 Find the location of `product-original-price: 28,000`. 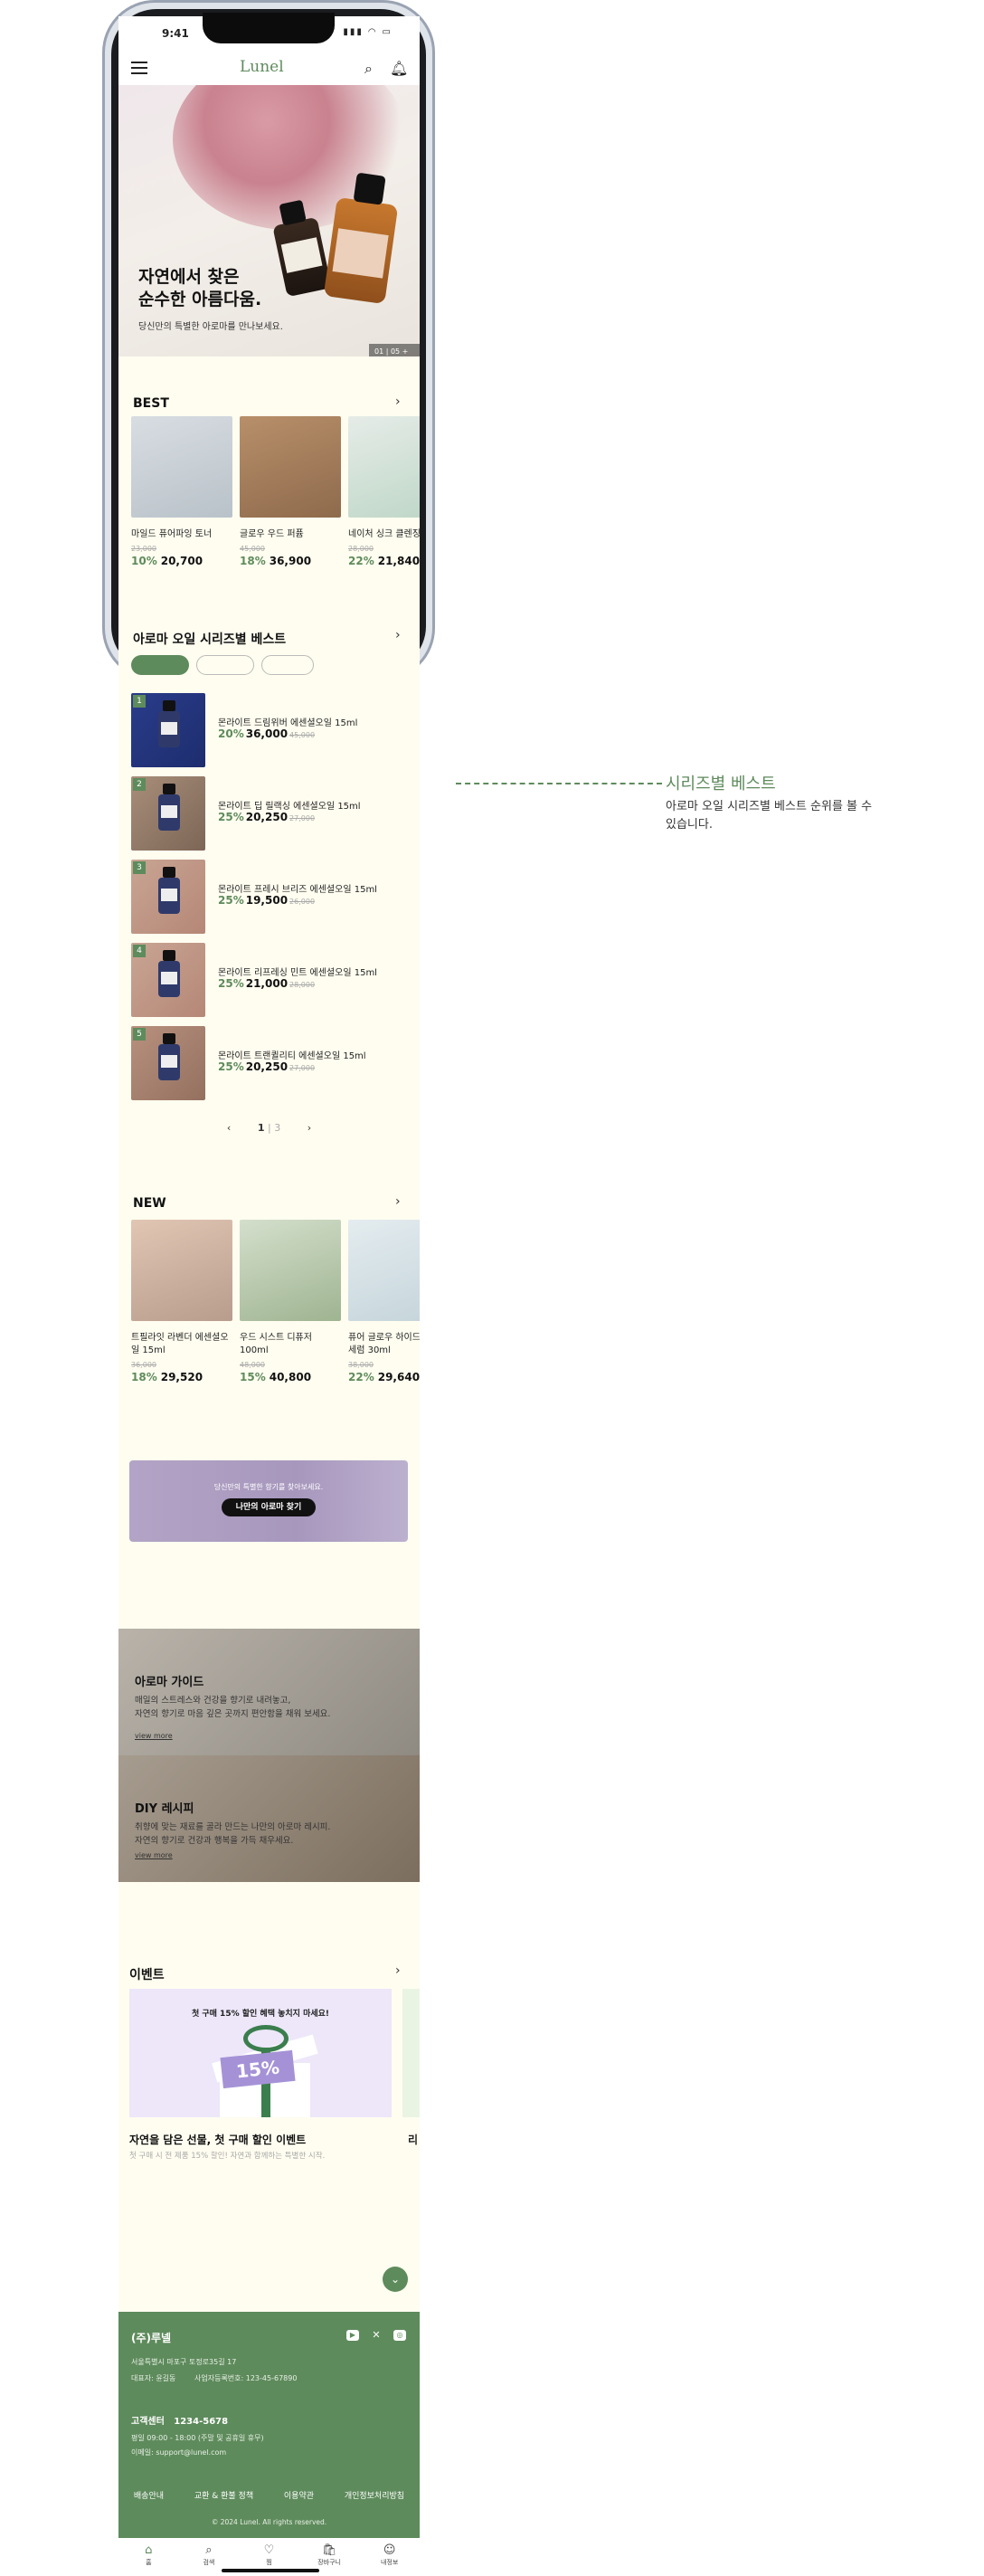

product-original-price: 28,000 is located at coordinates (302, 985).